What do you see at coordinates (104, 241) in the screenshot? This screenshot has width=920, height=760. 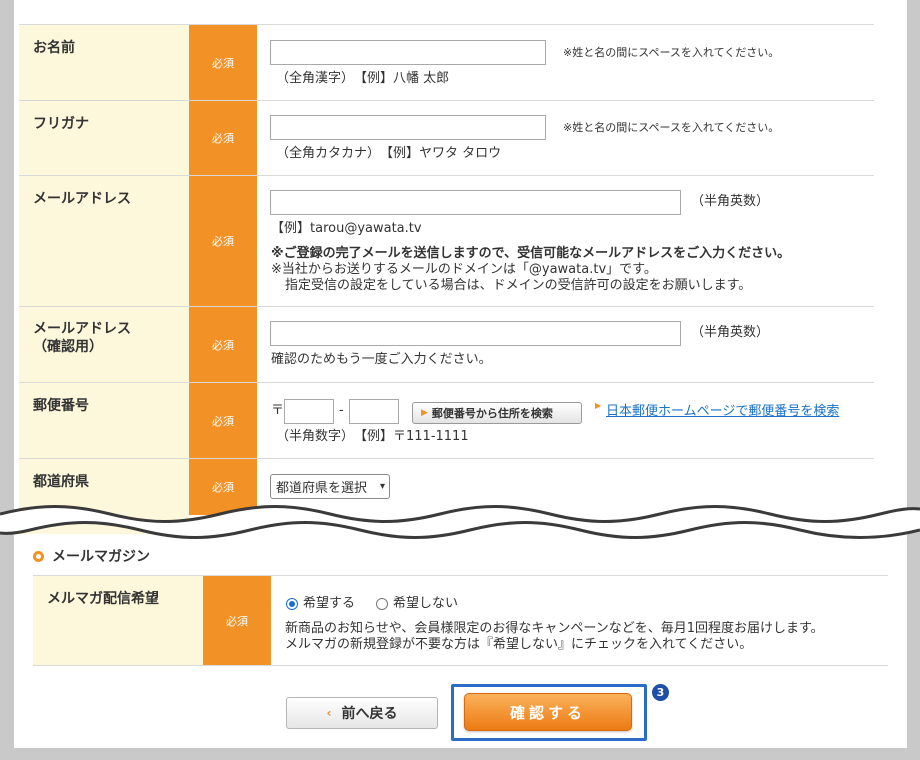 I see `label-cell: メールアドレス` at bounding box center [104, 241].